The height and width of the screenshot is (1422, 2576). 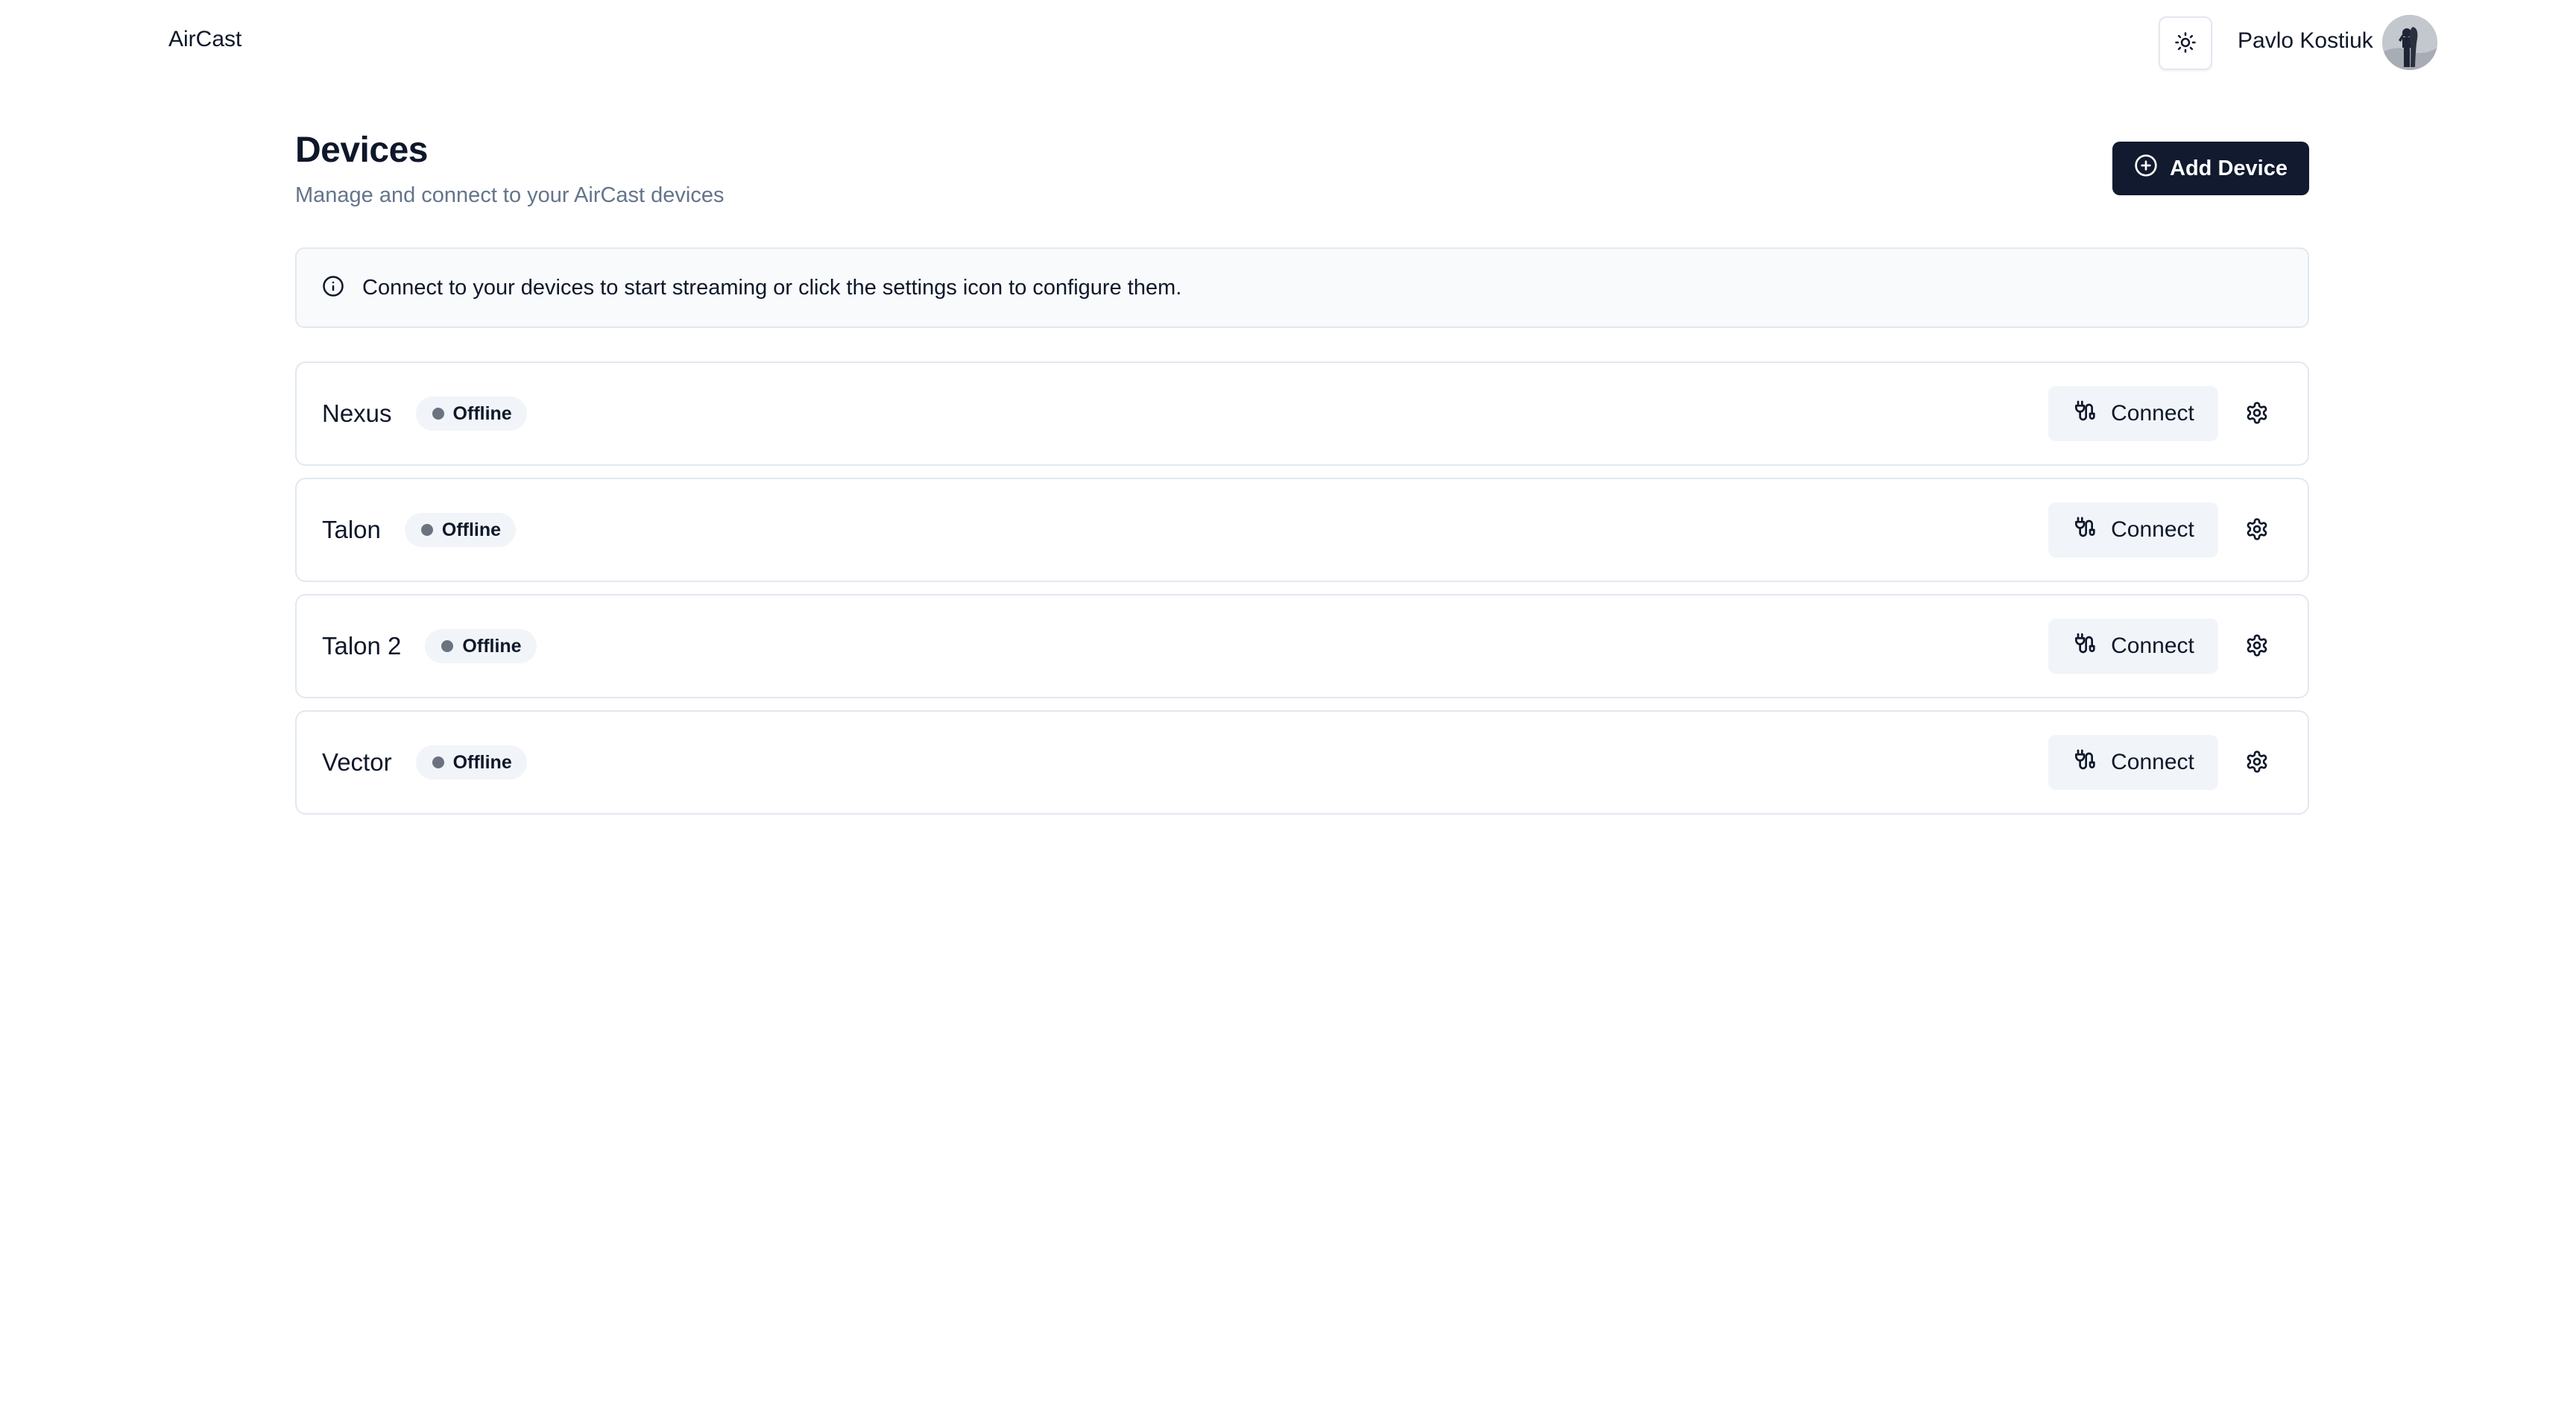 What do you see at coordinates (357, 413) in the screenshot?
I see `device-name: Nexus` at bounding box center [357, 413].